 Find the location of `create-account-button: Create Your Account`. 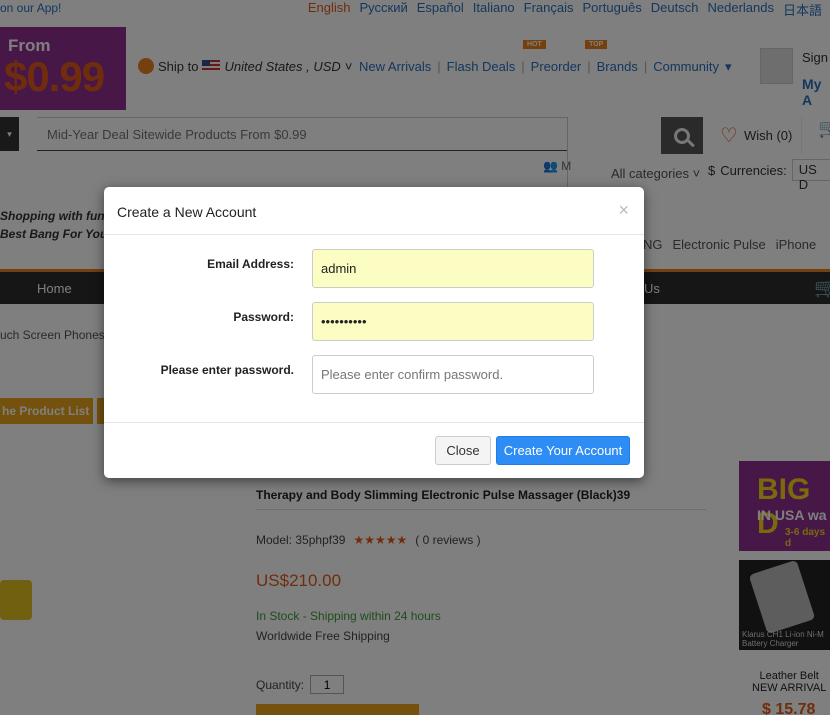

create-account-button: Create Your Account is located at coordinates (563, 450).